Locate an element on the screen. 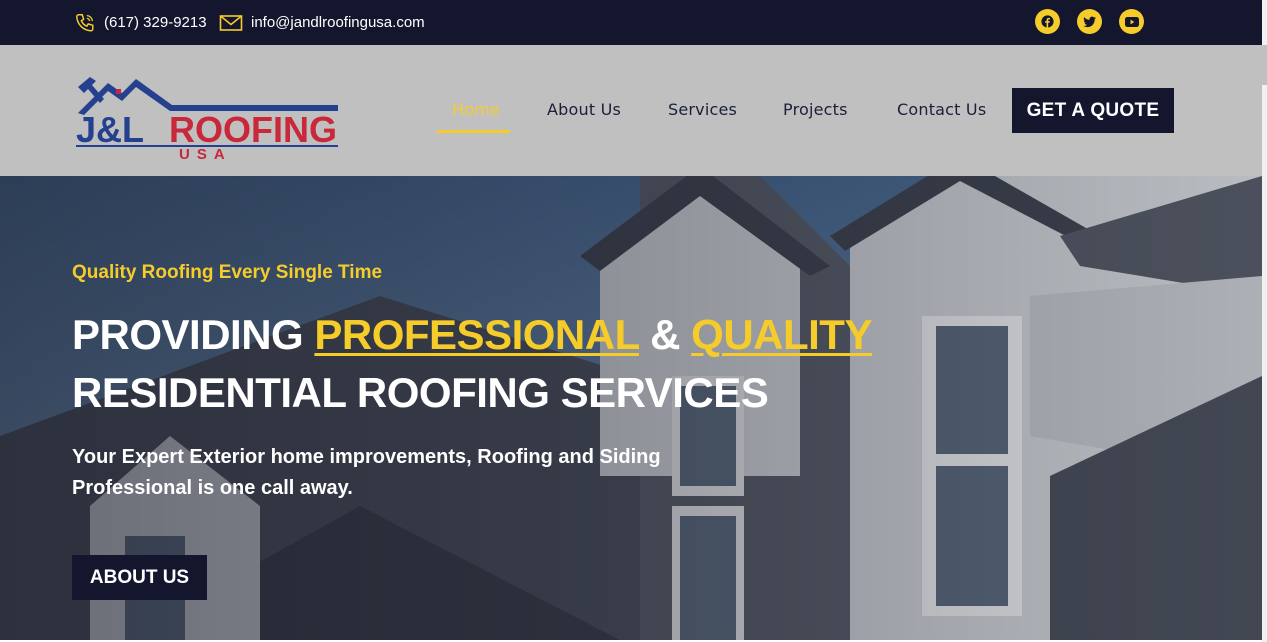  nav-projects: Projects is located at coordinates (815, 109).